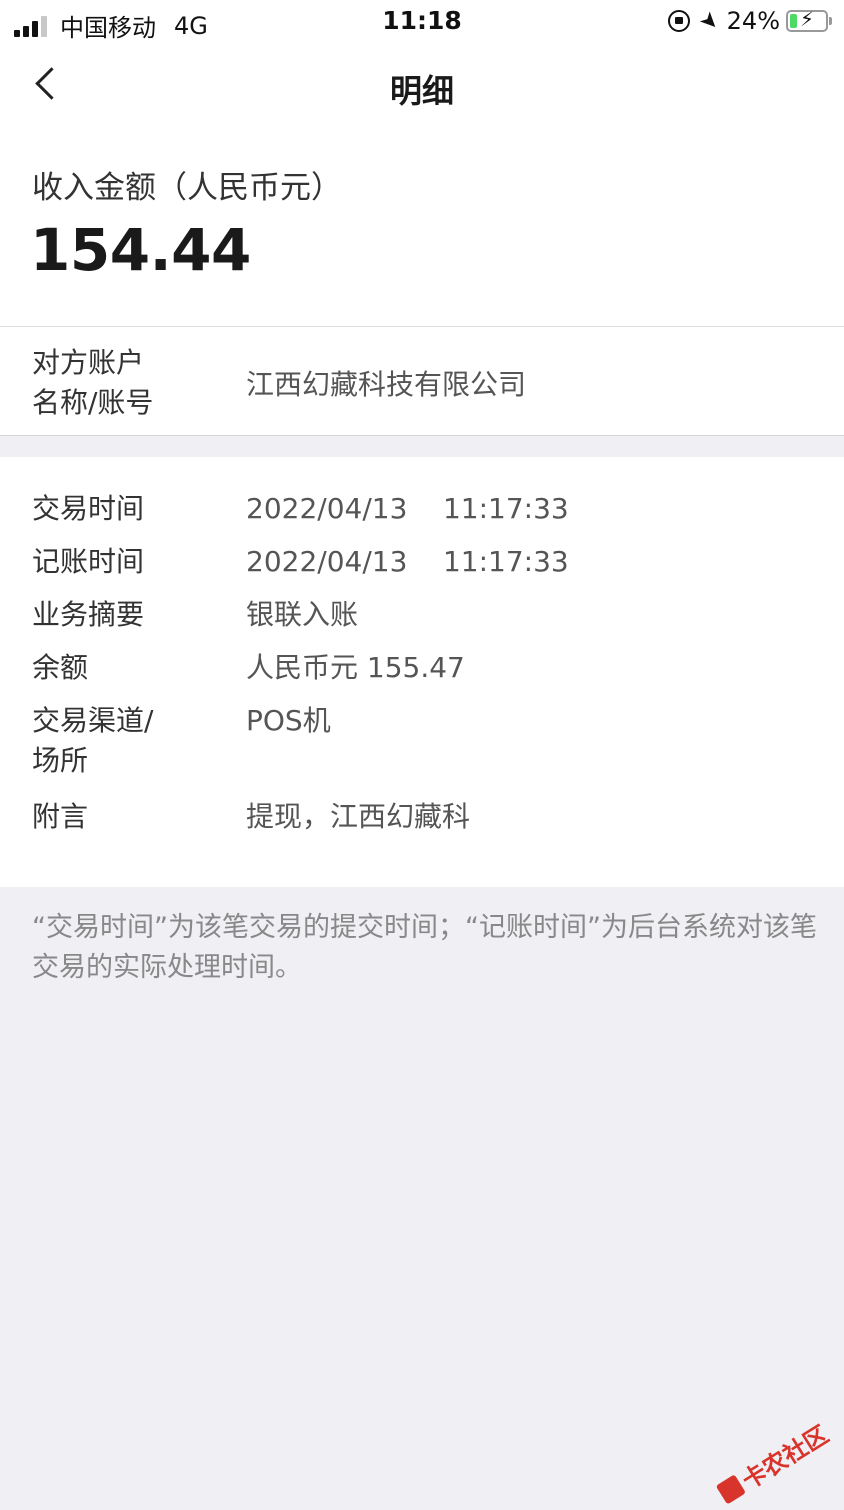  I want to click on rotation-lock-icon, so click(679, 21).